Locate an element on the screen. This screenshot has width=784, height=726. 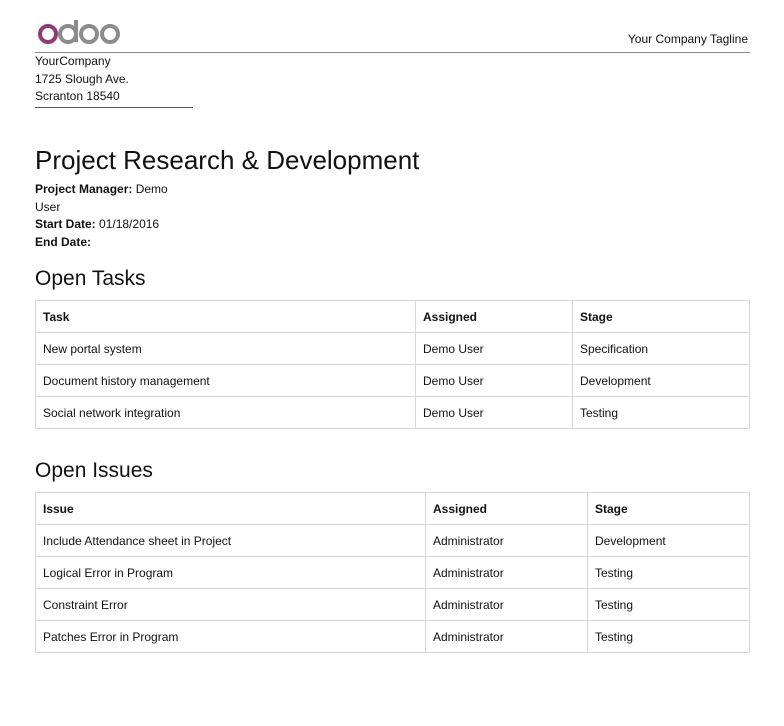
issue-name-cell: Constraint Error is located at coordinates (230, 604).